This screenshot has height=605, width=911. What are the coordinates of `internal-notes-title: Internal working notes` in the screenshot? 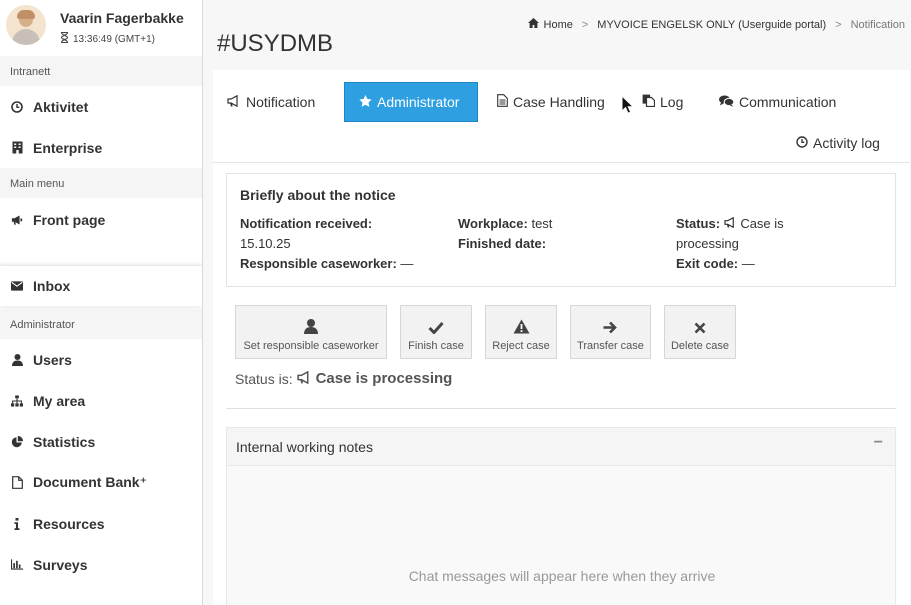 It's located at (304, 447).